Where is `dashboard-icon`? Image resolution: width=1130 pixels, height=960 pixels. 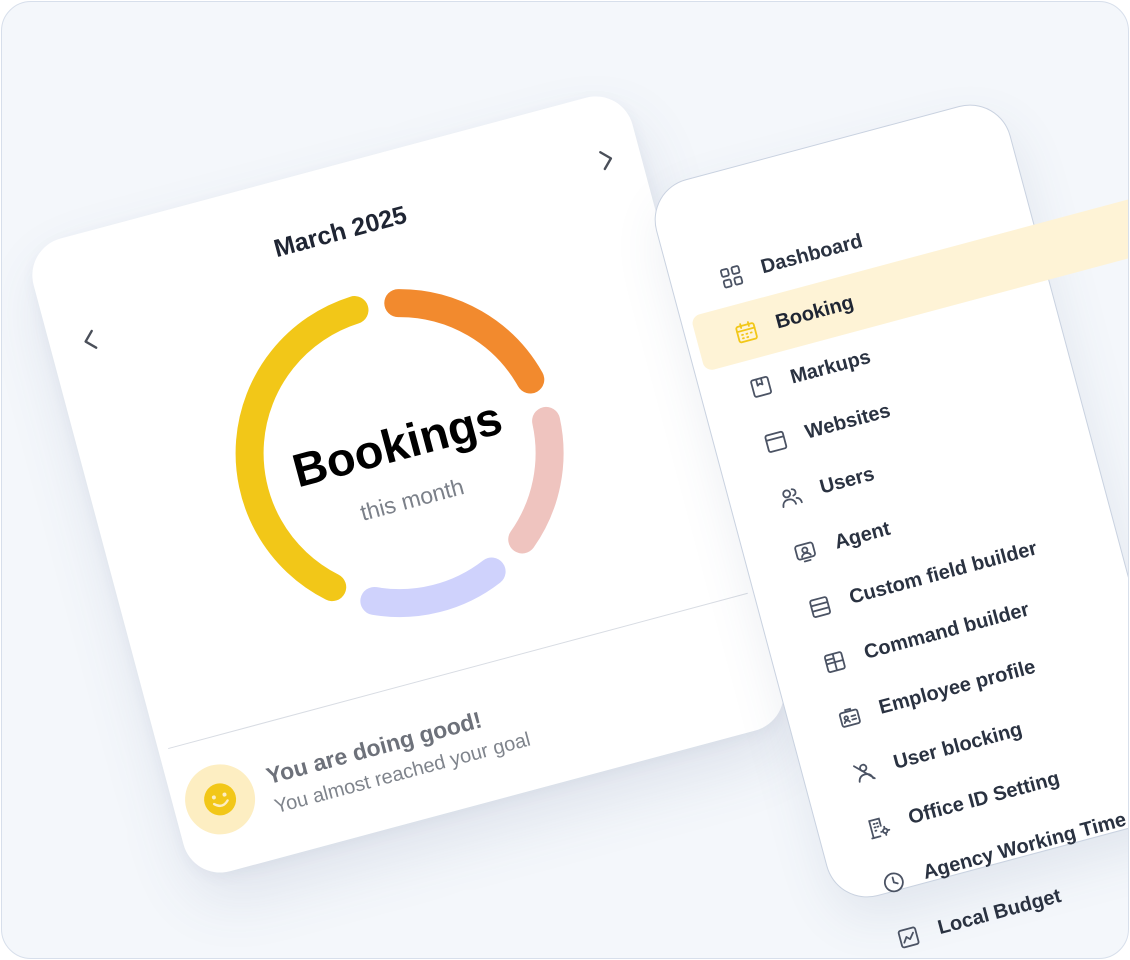 dashboard-icon is located at coordinates (731, 276).